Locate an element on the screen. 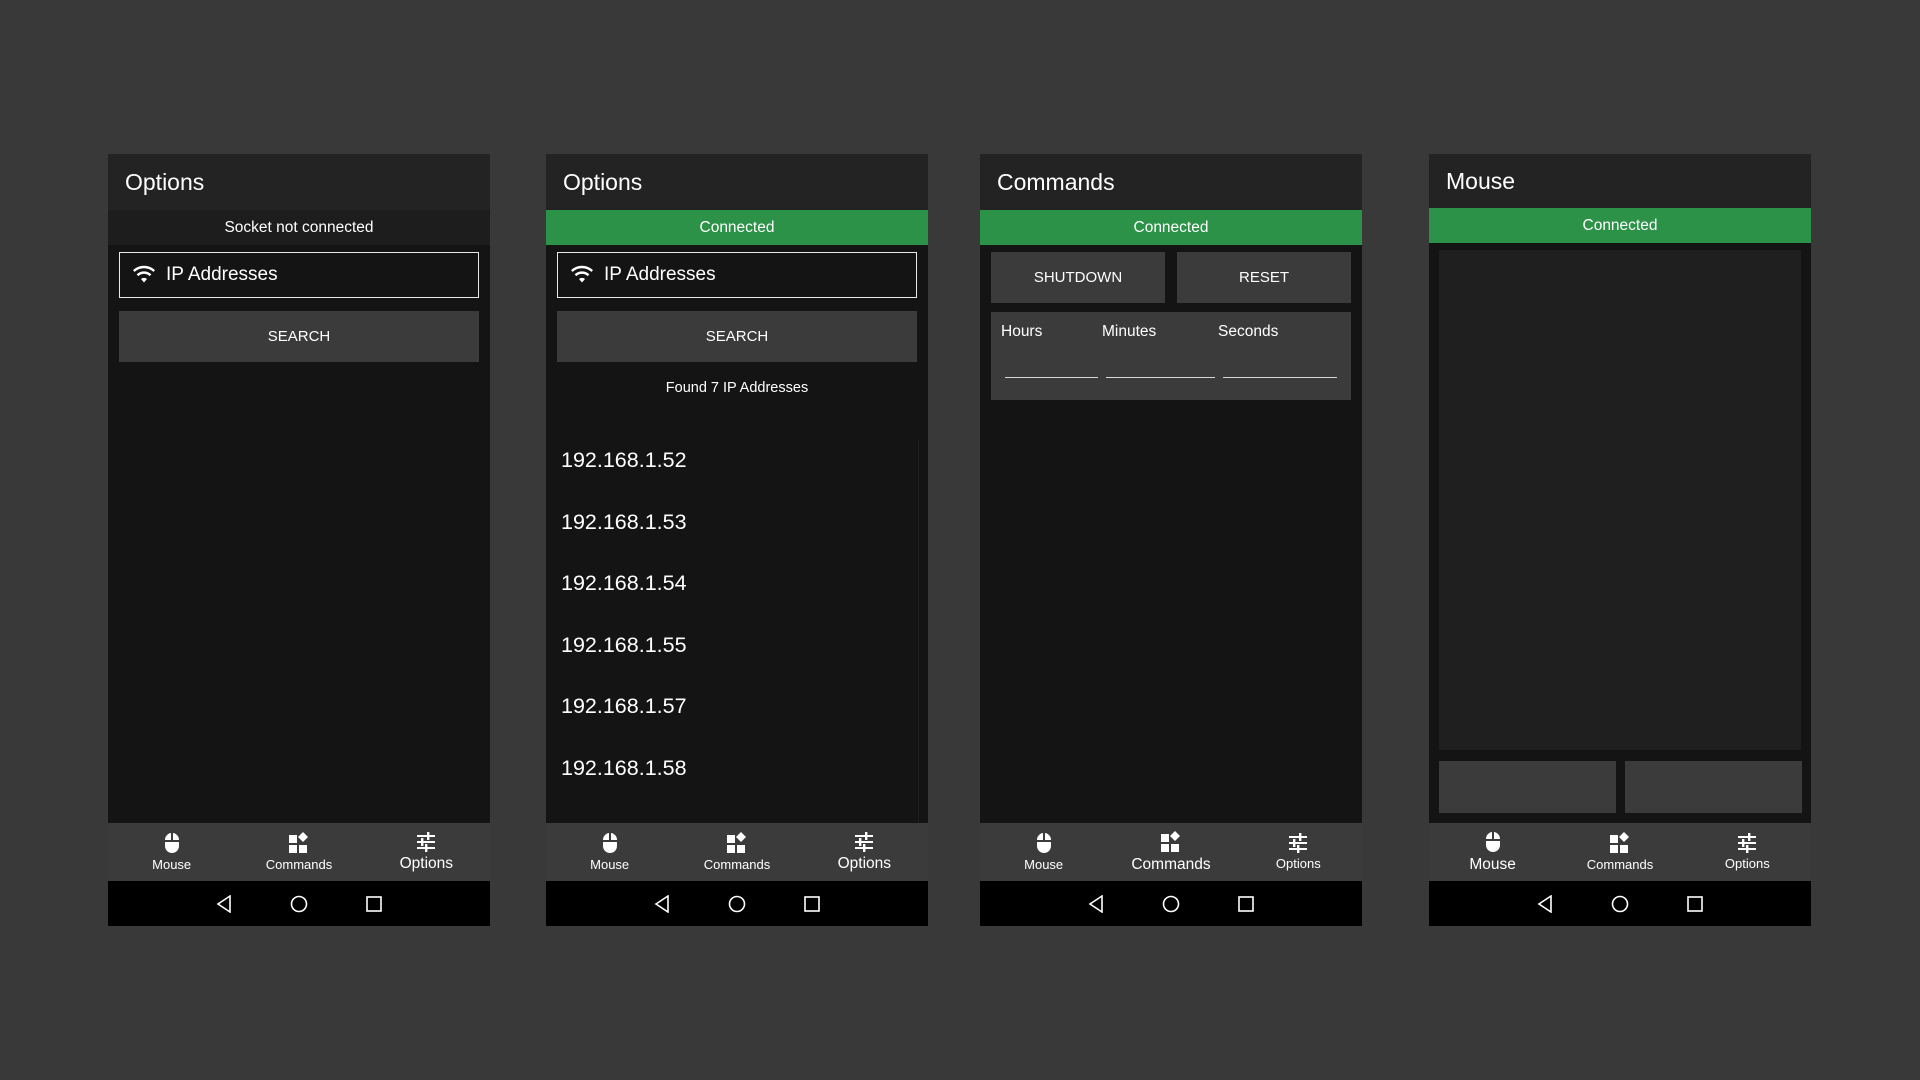 This screenshot has width=1920, height=1080. phone-screen-mouse: Mouse Connected Mouse Commands Options is located at coordinates (1620, 540).